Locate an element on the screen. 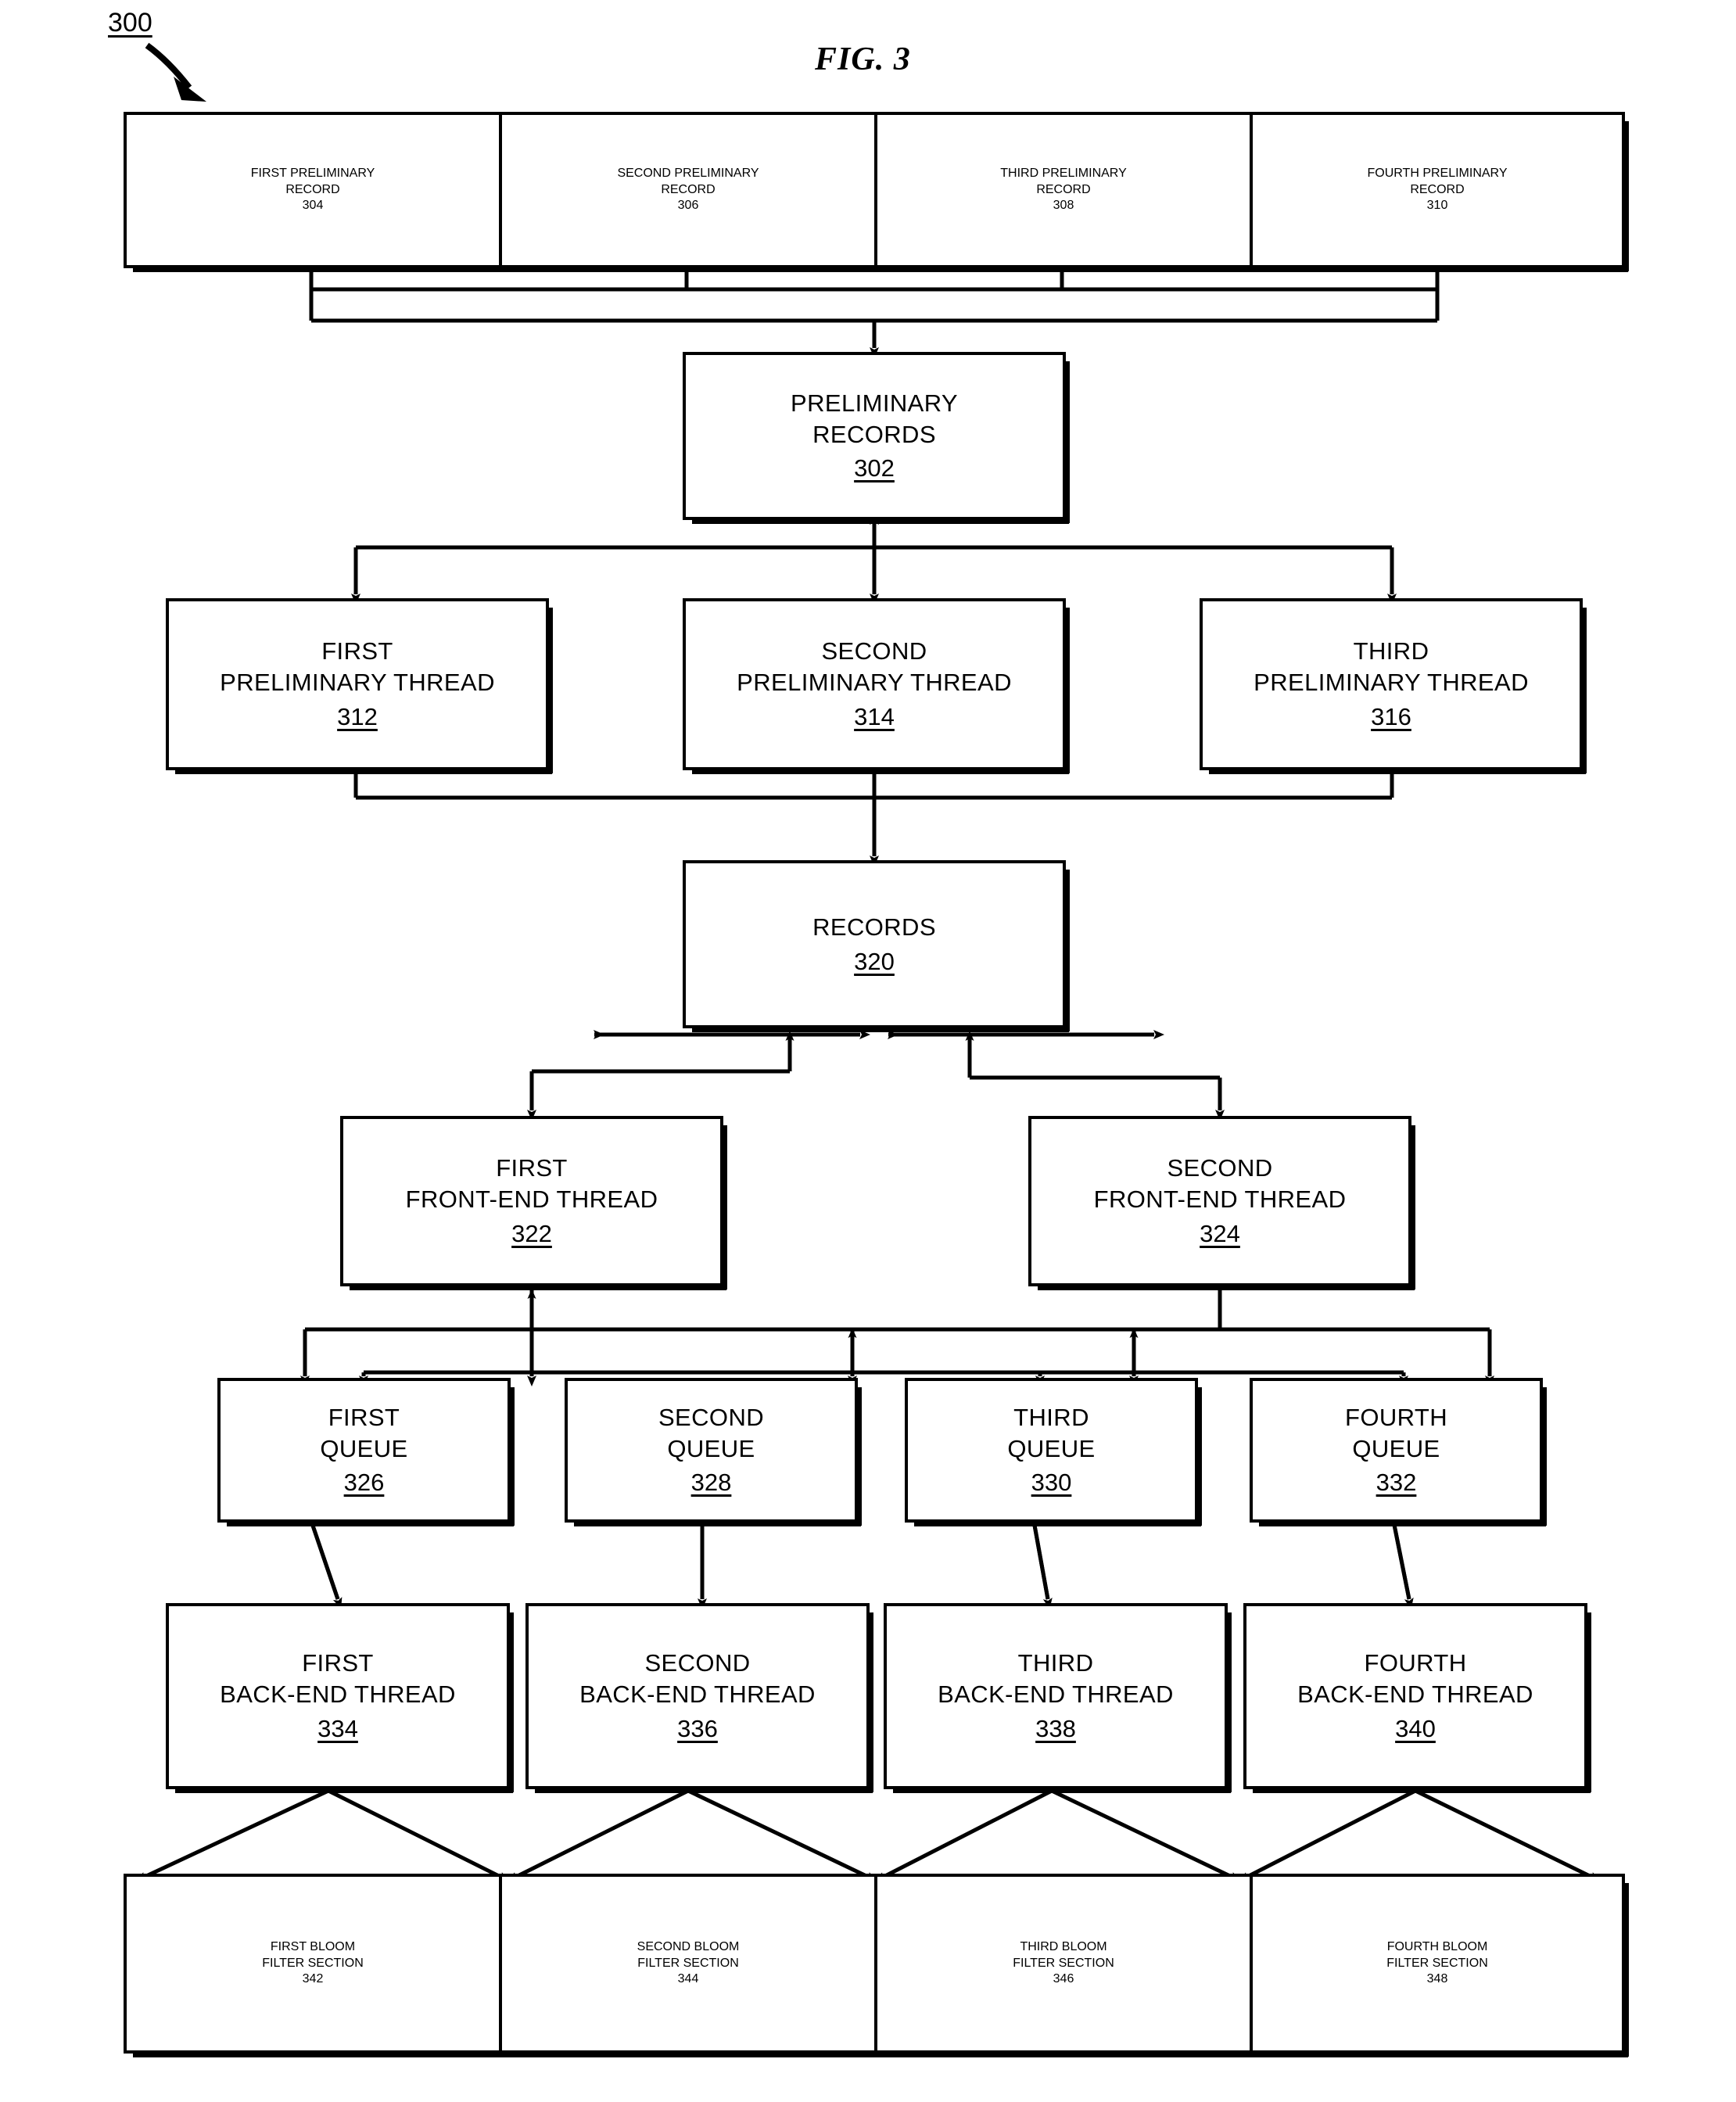 The width and height of the screenshot is (1736, 2102). preliminary-record-3: THIRD PRELIMINARY RECORD 308 is located at coordinates (1063, 190).